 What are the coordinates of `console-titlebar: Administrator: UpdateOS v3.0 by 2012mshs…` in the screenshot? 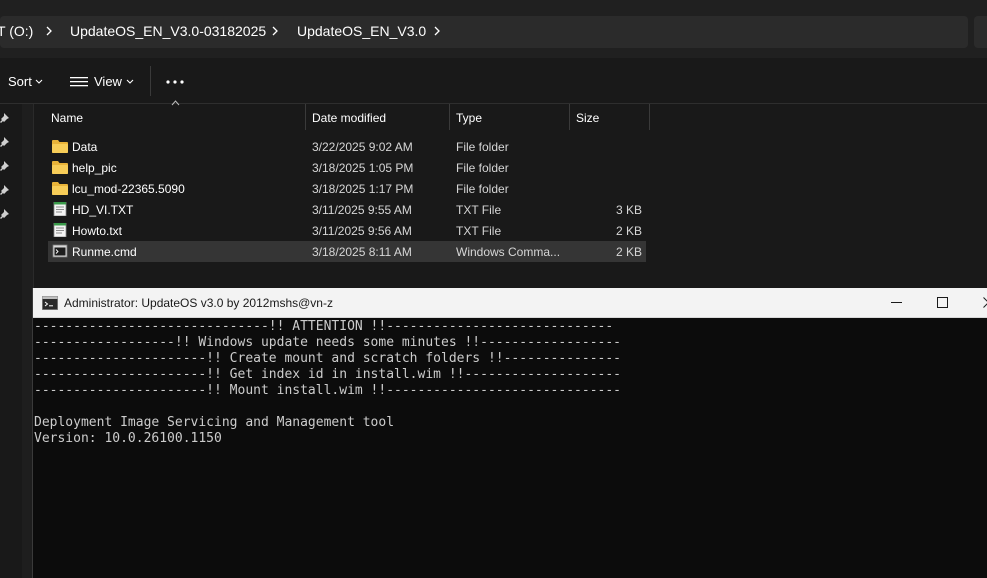 It's located at (510, 303).